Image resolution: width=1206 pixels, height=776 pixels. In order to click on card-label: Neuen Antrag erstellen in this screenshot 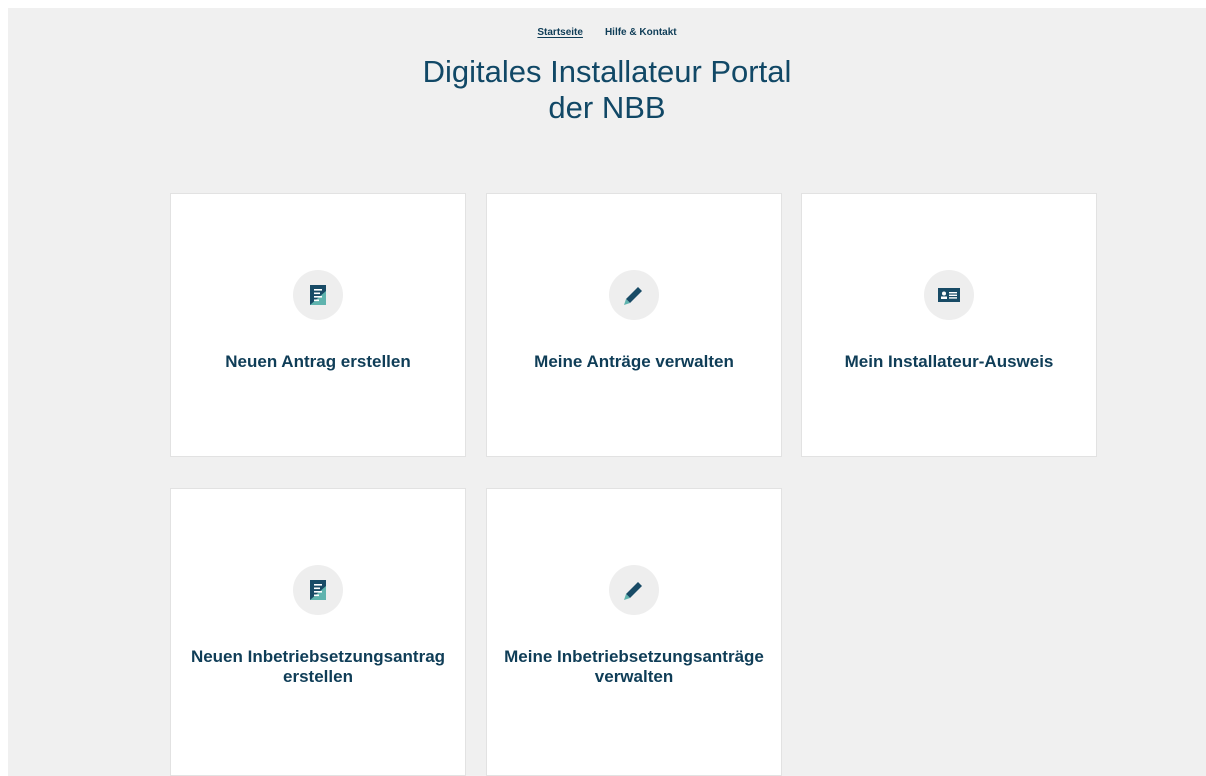, I will do `click(318, 361)`.